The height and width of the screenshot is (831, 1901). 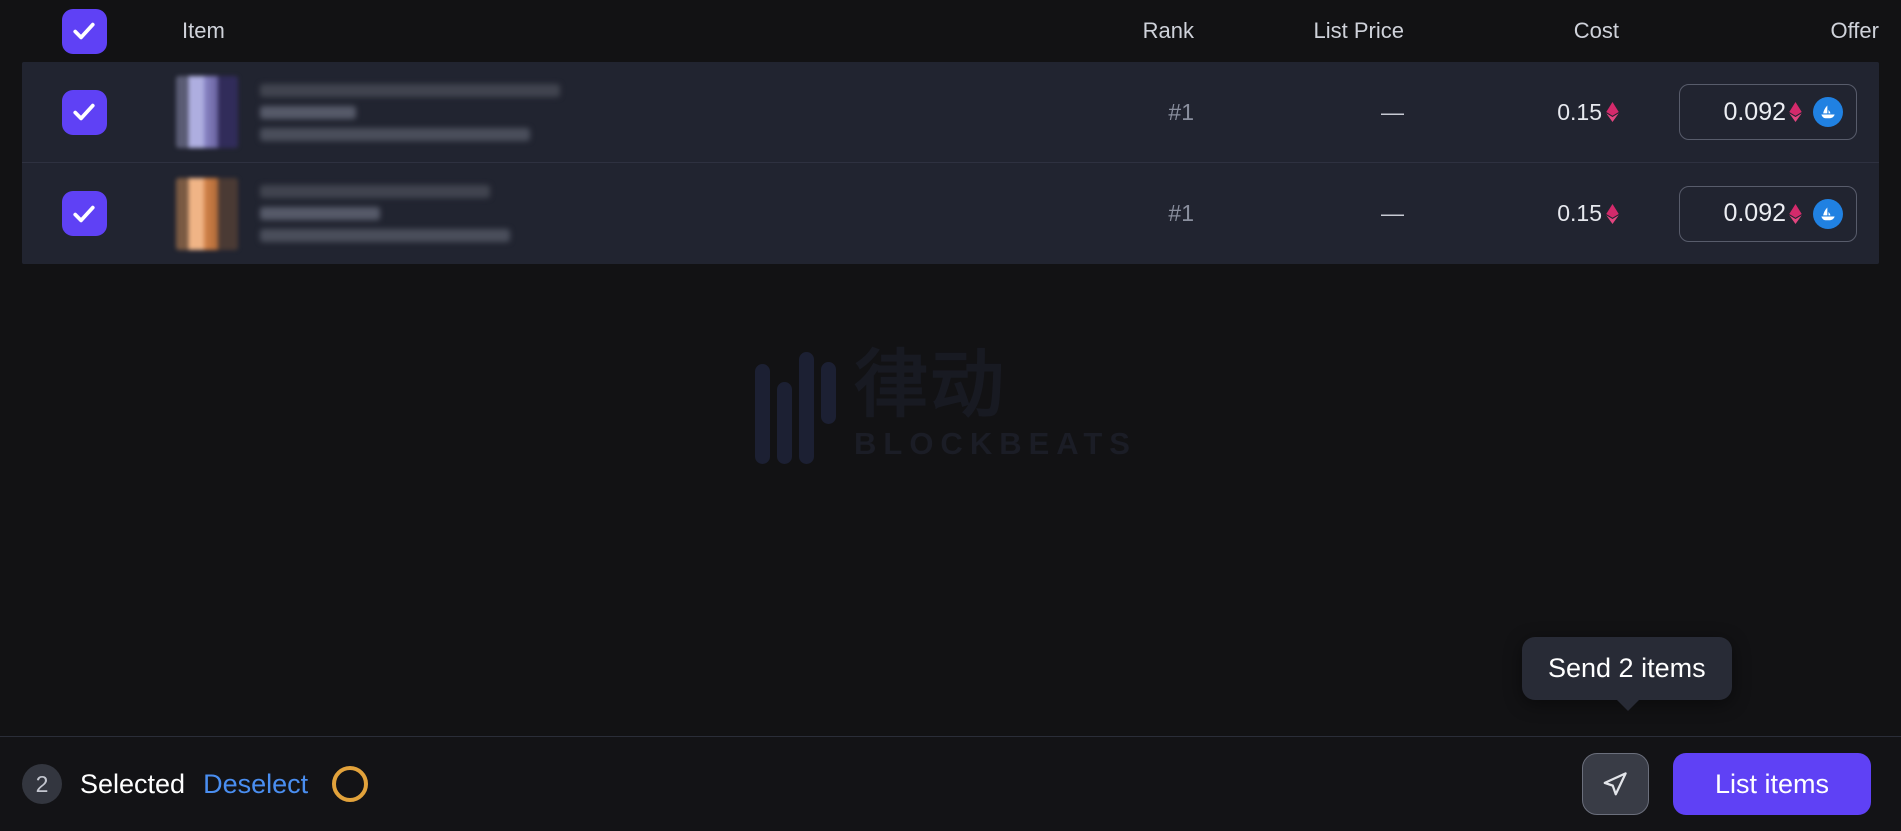 I want to click on selection-action-bar: 2 Selected Deselect List items, so click(x=950, y=783).